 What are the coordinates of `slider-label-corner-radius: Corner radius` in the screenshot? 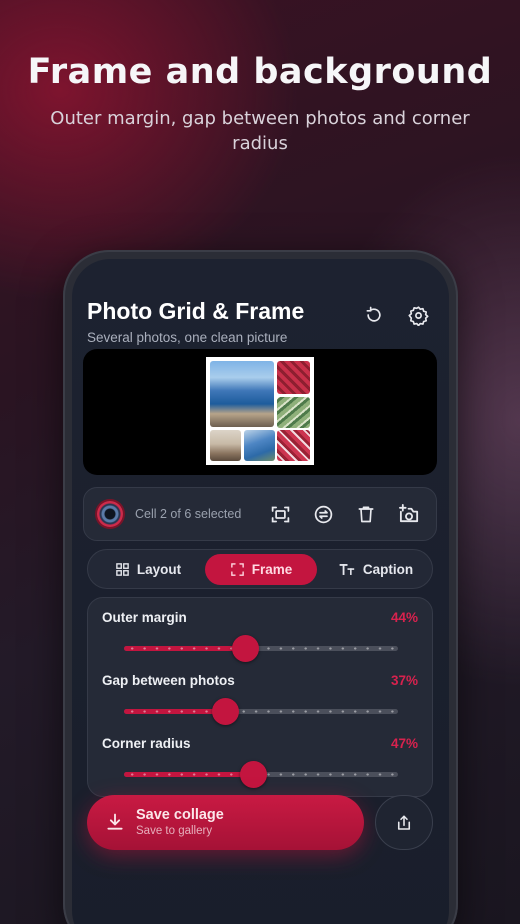 It's located at (146, 743).